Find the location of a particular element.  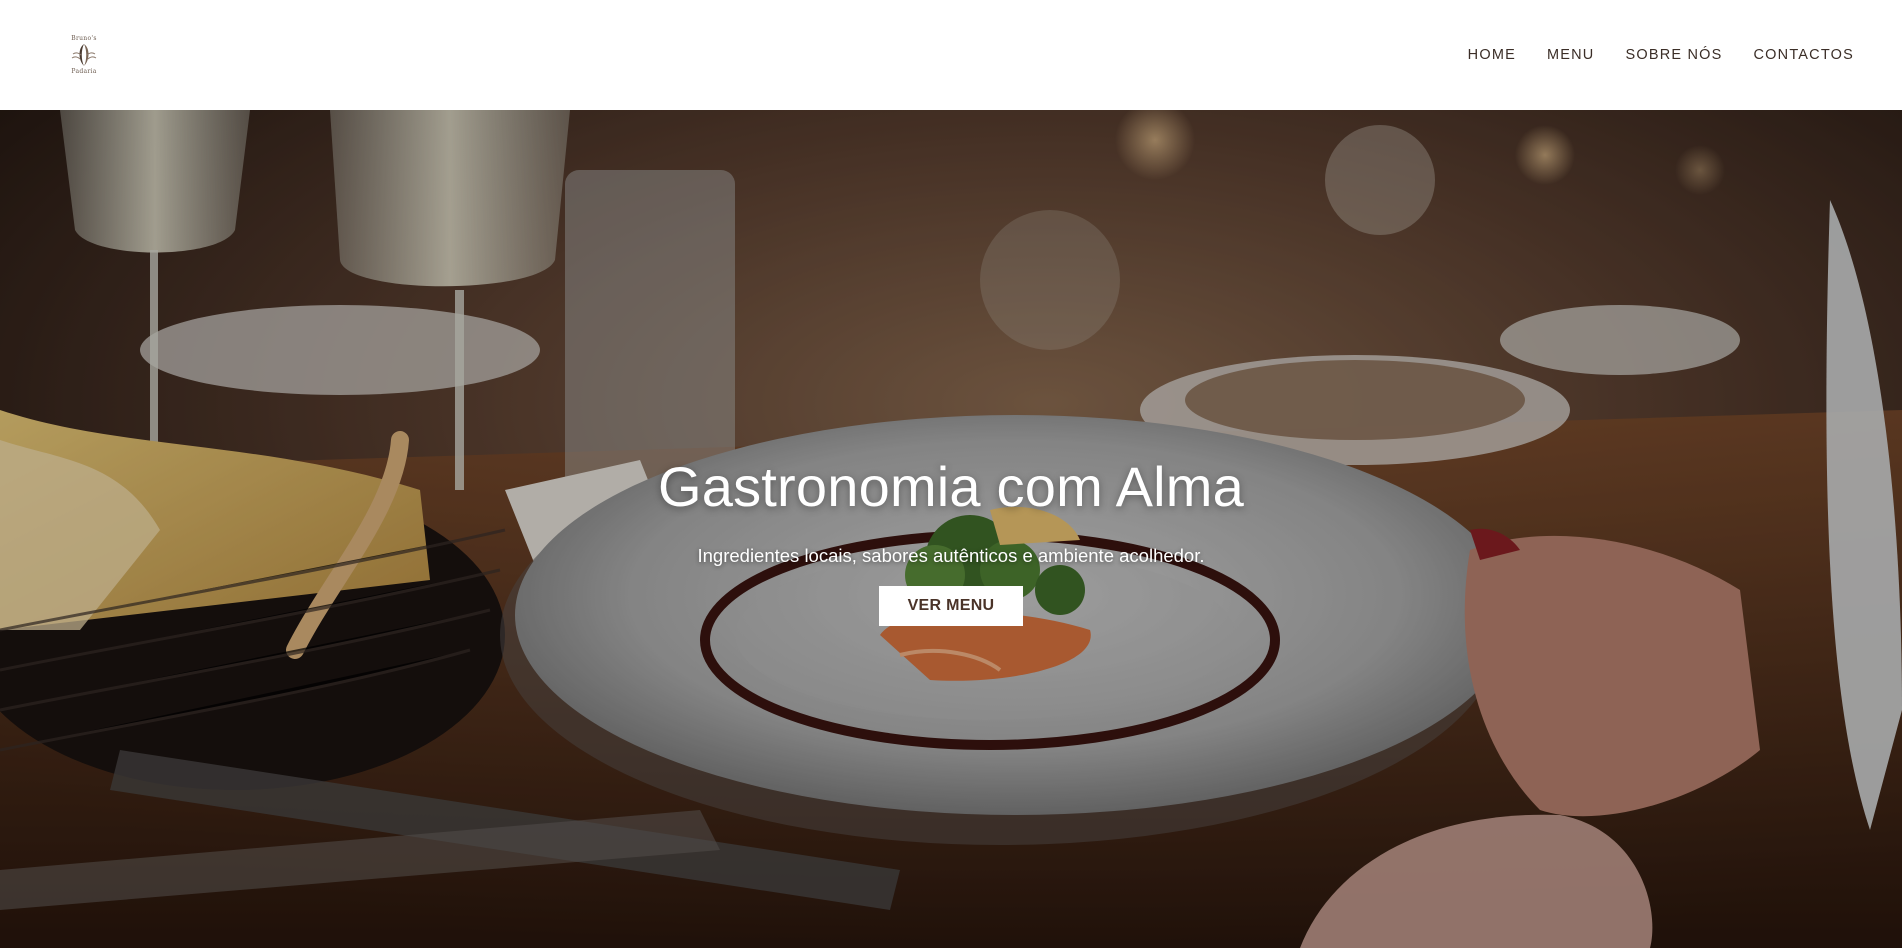

hero-title: Gastronomia com Alma is located at coordinates (951, 486).